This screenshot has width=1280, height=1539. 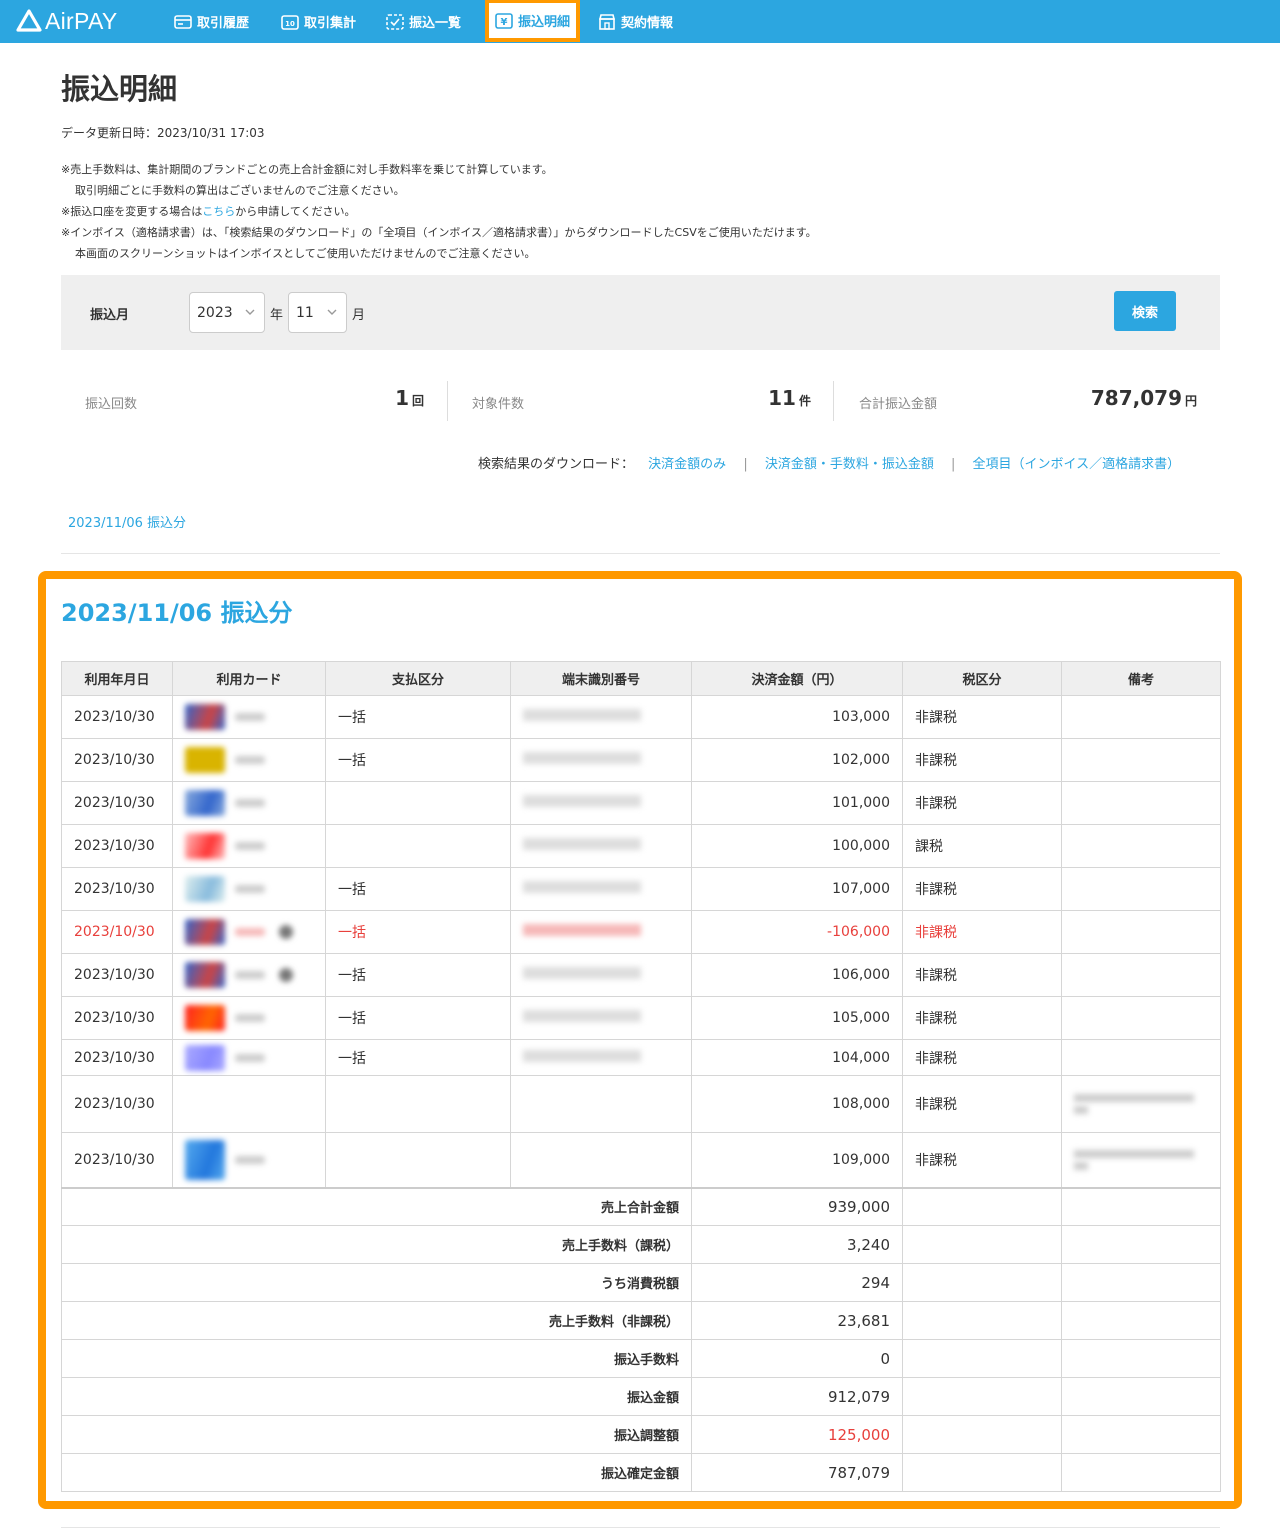 What do you see at coordinates (647, 23) in the screenshot?
I see `nav-label: 契約情報` at bounding box center [647, 23].